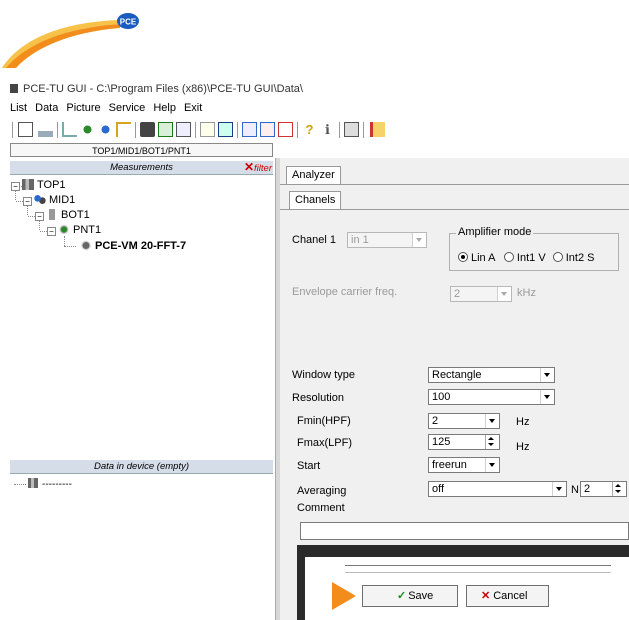 The image size is (629, 620). Describe the element at coordinates (128, 22) in the screenshot. I see `logo-text: PCE` at that location.